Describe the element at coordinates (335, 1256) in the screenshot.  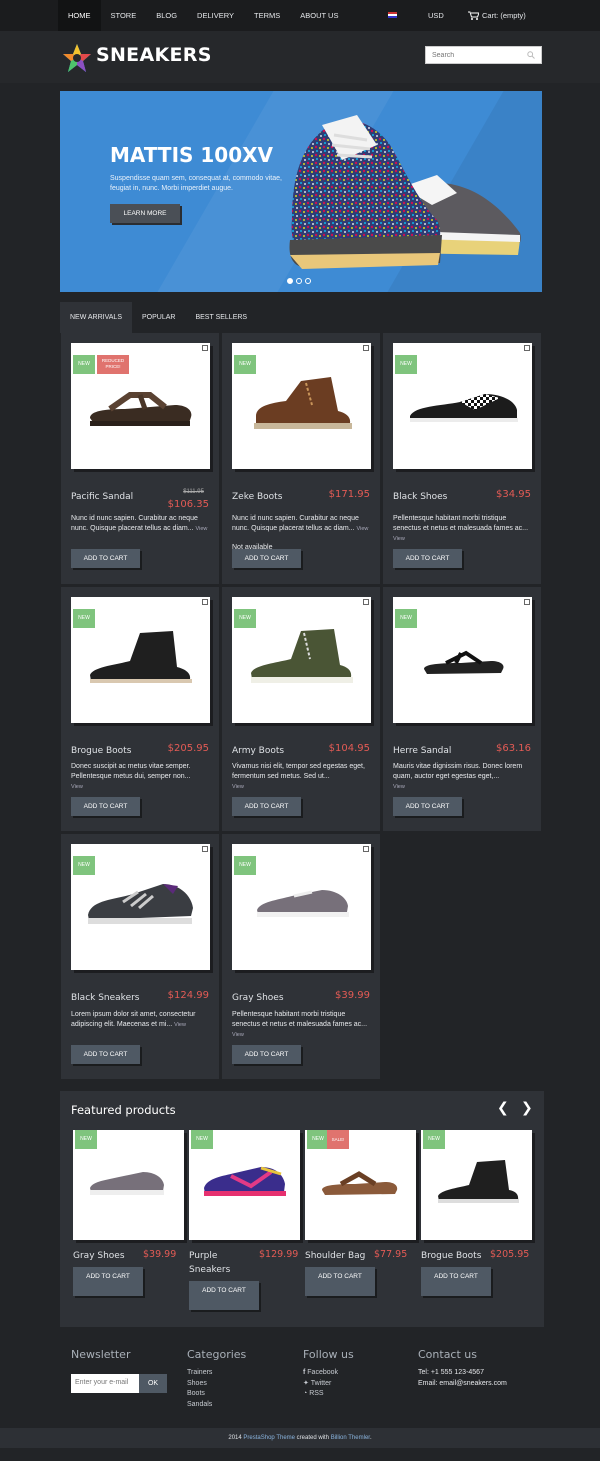
I see `featured-name: Shoulder Bag` at that location.